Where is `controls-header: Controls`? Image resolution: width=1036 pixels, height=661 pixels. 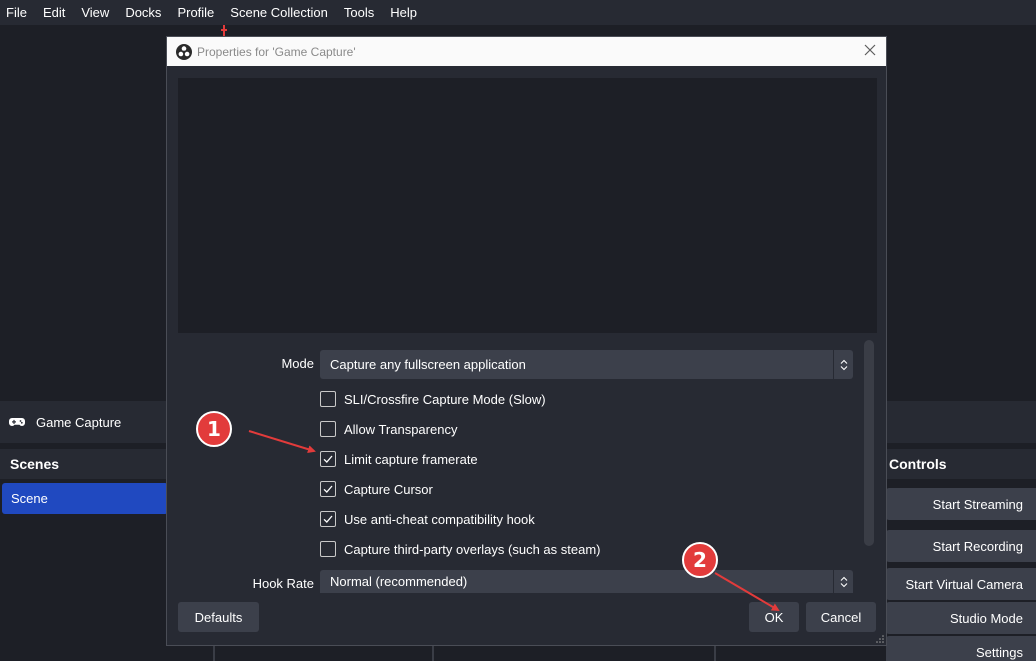
controls-header: Controls is located at coordinates (959, 464).